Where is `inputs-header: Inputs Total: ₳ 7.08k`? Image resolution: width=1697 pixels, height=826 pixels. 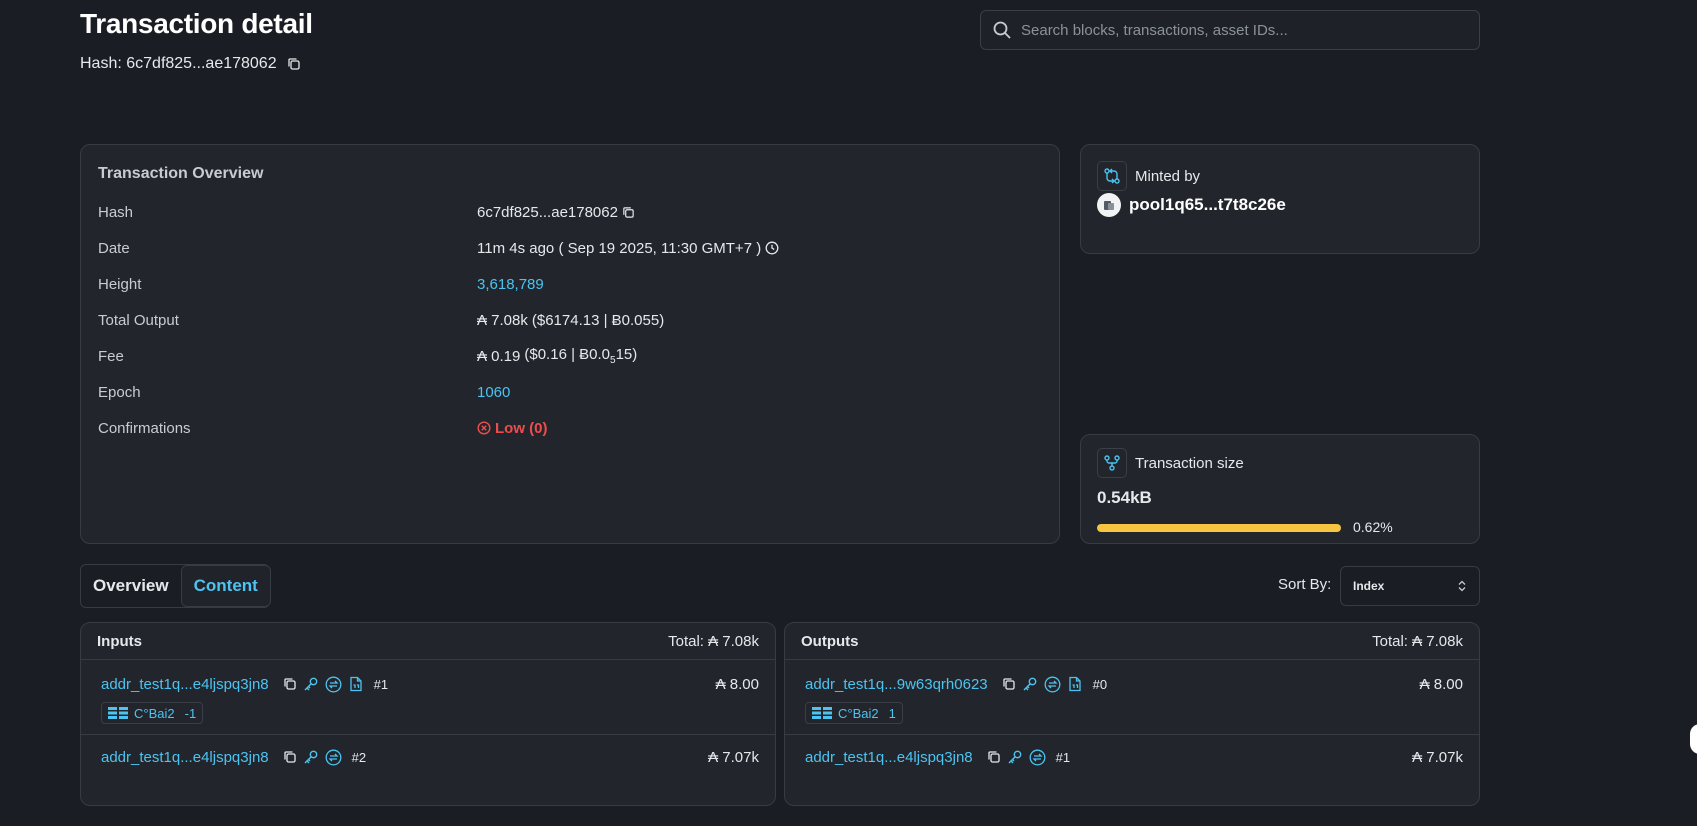 inputs-header: Inputs Total: ₳ 7.08k is located at coordinates (428, 641).